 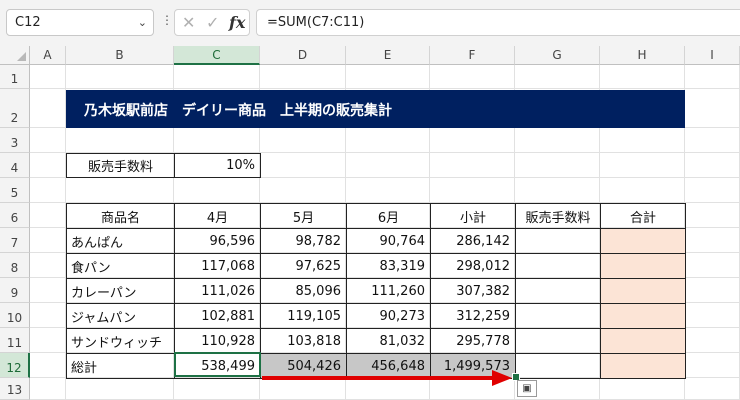 What do you see at coordinates (473, 266) in the screenshot?
I see `table-cell: 298,012` at bounding box center [473, 266].